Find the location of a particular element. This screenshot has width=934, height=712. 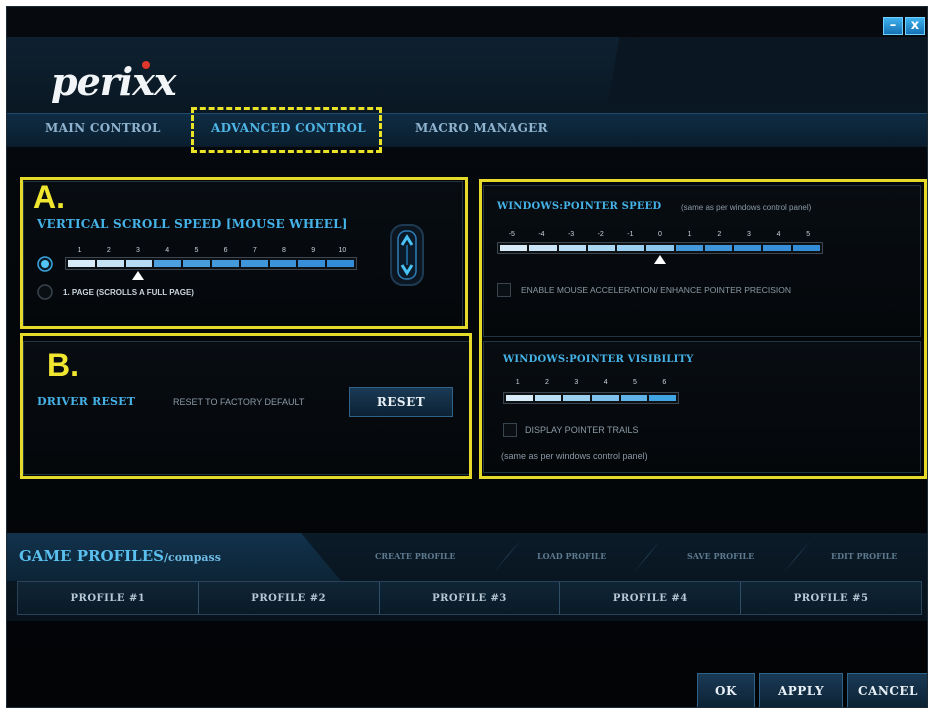

scroll-speed-tick-label: 10 is located at coordinates (342, 250).